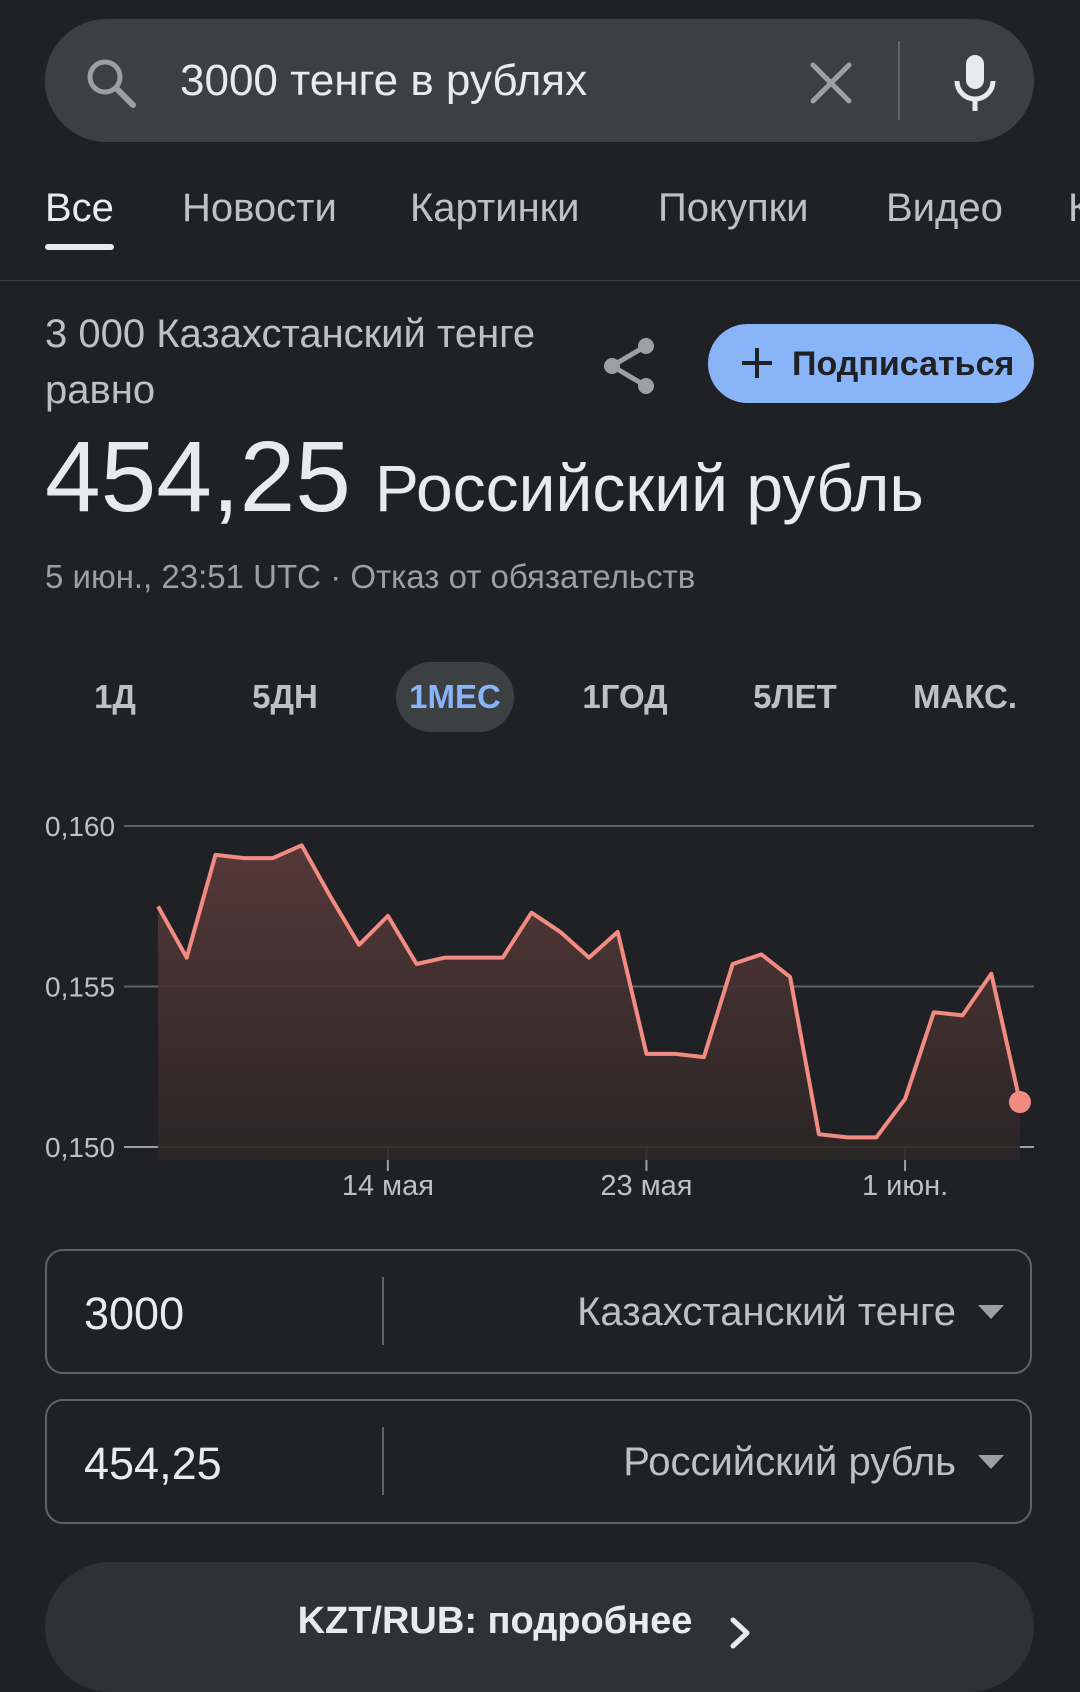 This screenshot has width=1080, height=1692. I want to click on from-amount-input: 3000, so click(134, 1314).